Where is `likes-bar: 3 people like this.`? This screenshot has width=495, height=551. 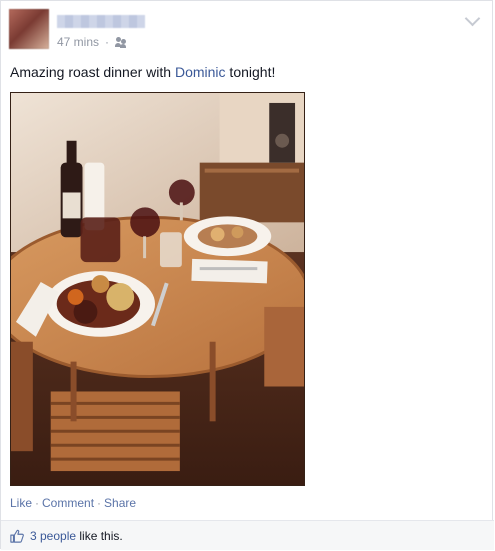 likes-bar: 3 people like this. is located at coordinates (247, 535).